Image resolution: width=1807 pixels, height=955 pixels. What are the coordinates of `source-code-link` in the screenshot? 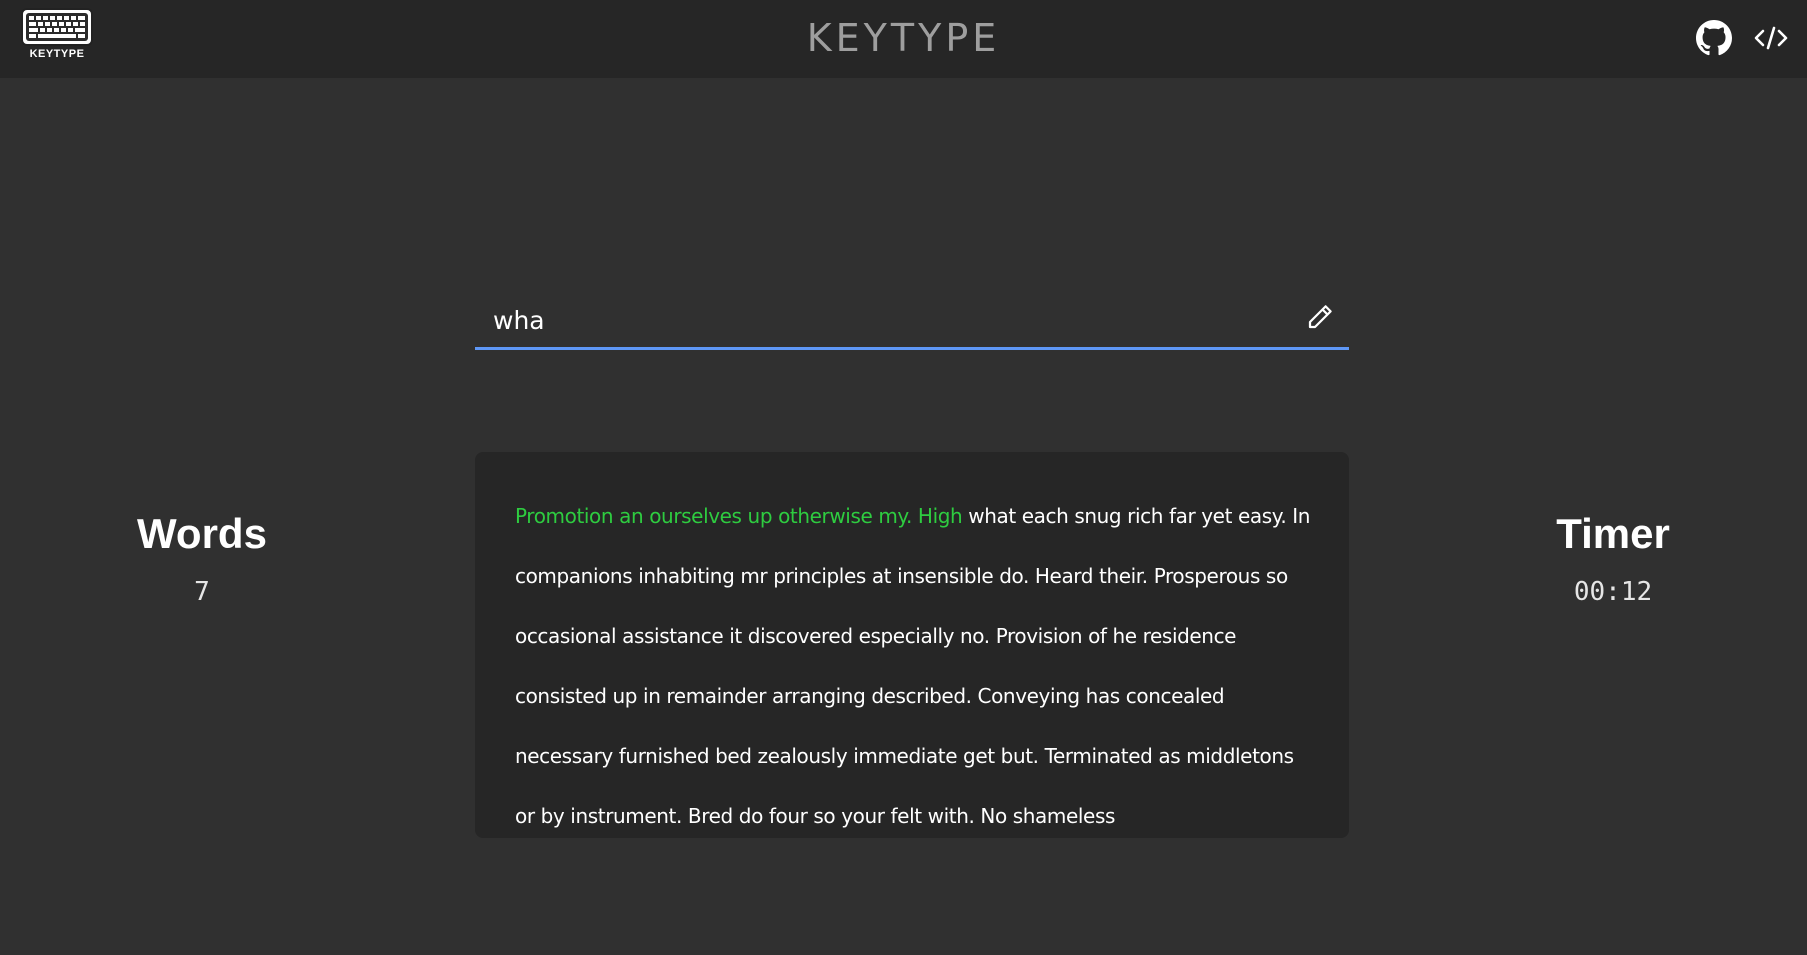 It's located at (1771, 38).